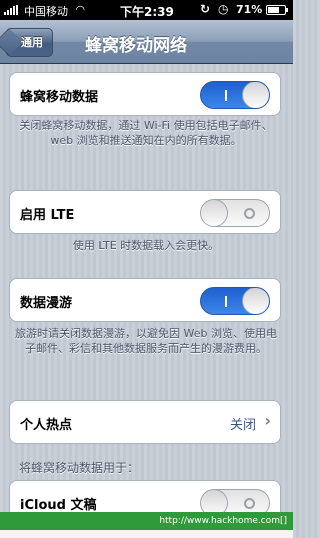  I want to click on watermark-text: http://www.hackhome.com[], so click(223, 521).